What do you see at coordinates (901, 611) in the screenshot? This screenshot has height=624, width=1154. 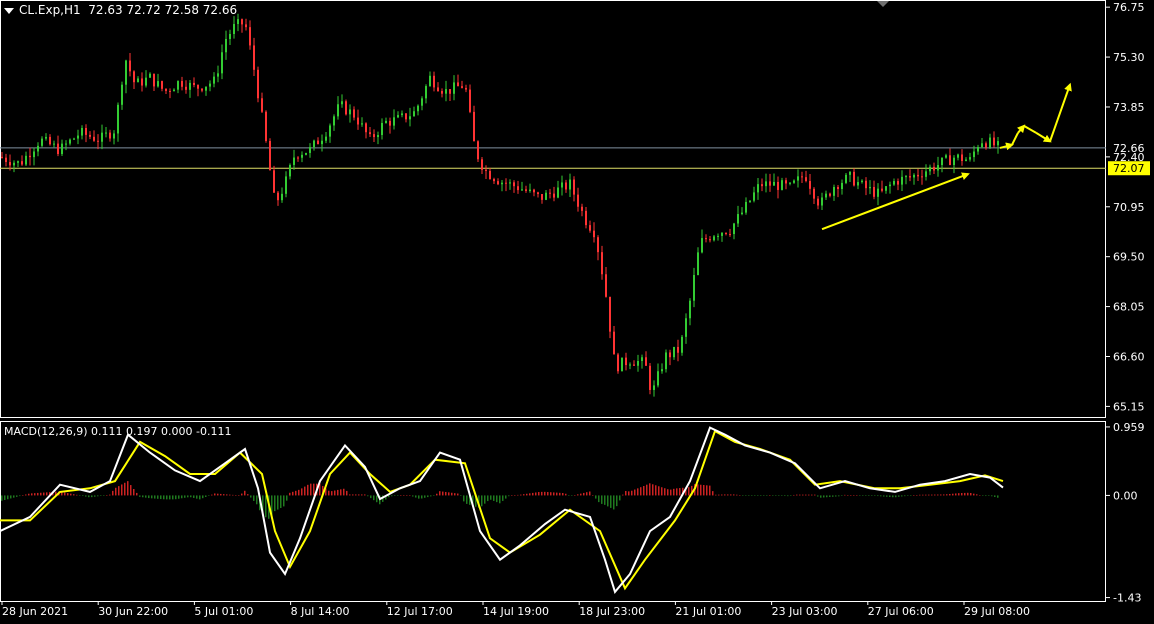 I see `time-tick-label: 27 Jul 06:00` at bounding box center [901, 611].